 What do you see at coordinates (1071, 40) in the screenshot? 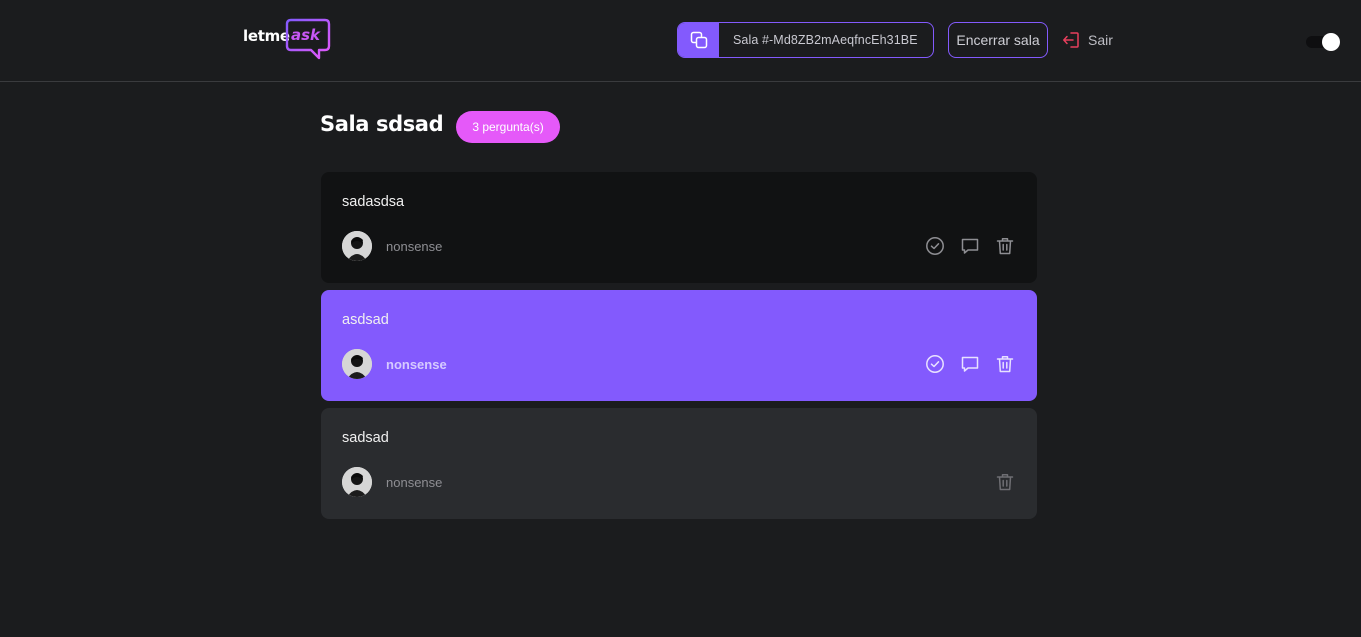
I see `logout-icon` at bounding box center [1071, 40].